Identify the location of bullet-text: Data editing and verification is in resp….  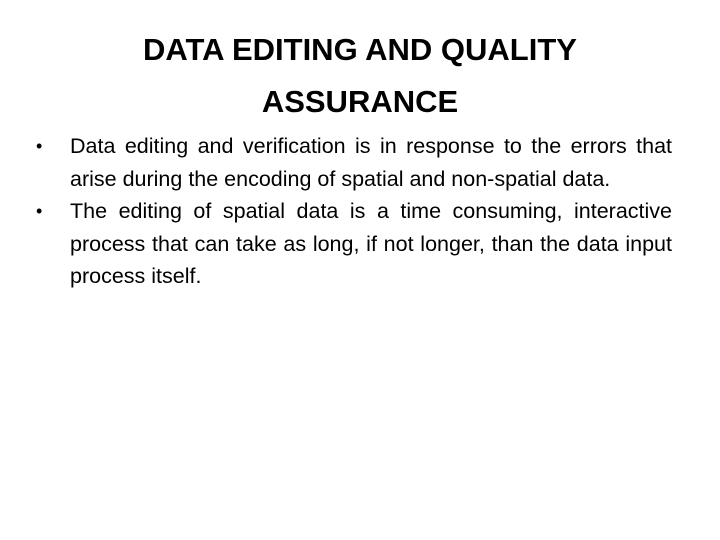
(371, 162).